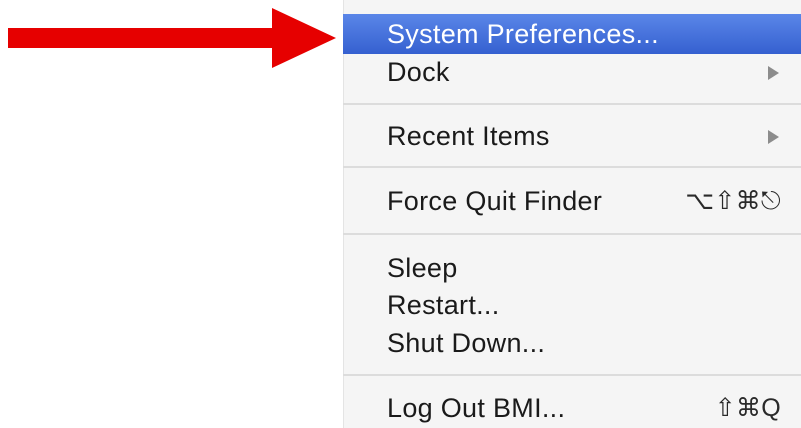  What do you see at coordinates (418, 71) in the screenshot?
I see `menu-item-label: Dock` at bounding box center [418, 71].